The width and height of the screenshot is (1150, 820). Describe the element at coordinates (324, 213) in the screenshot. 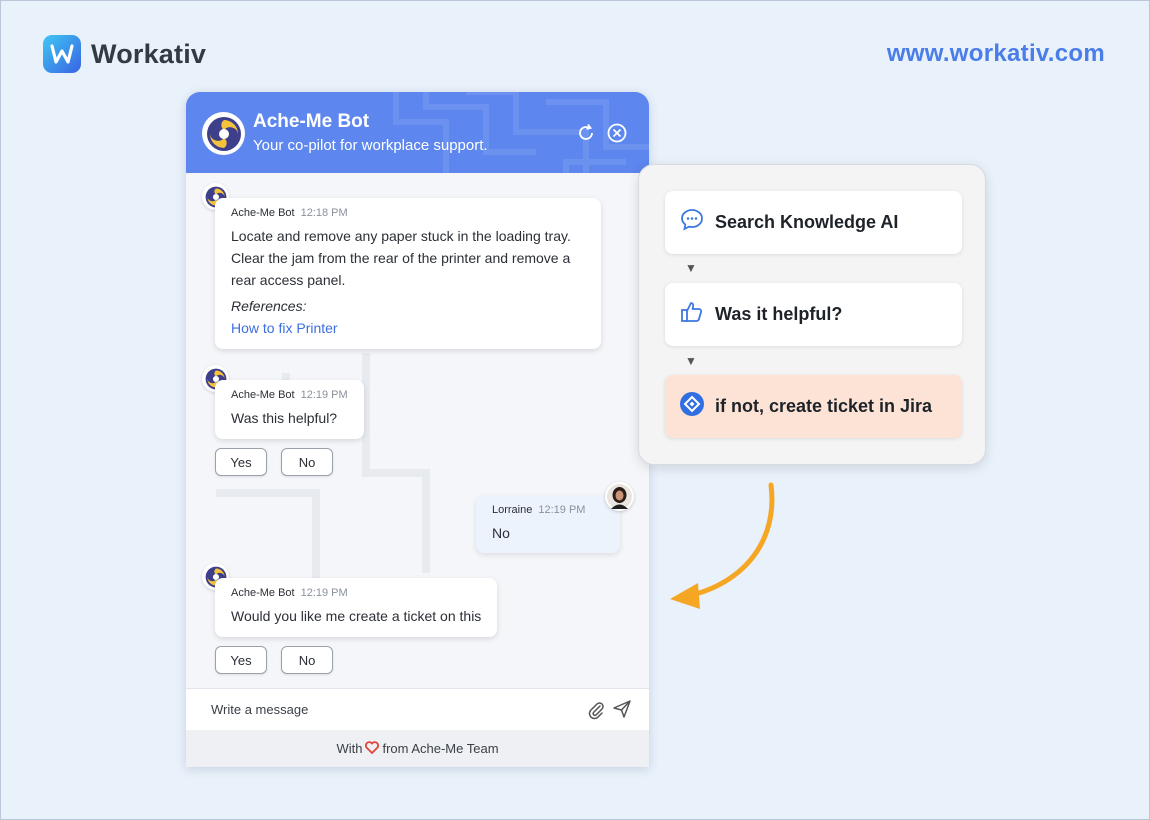

I see `message-time: 12:18 PM` at that location.